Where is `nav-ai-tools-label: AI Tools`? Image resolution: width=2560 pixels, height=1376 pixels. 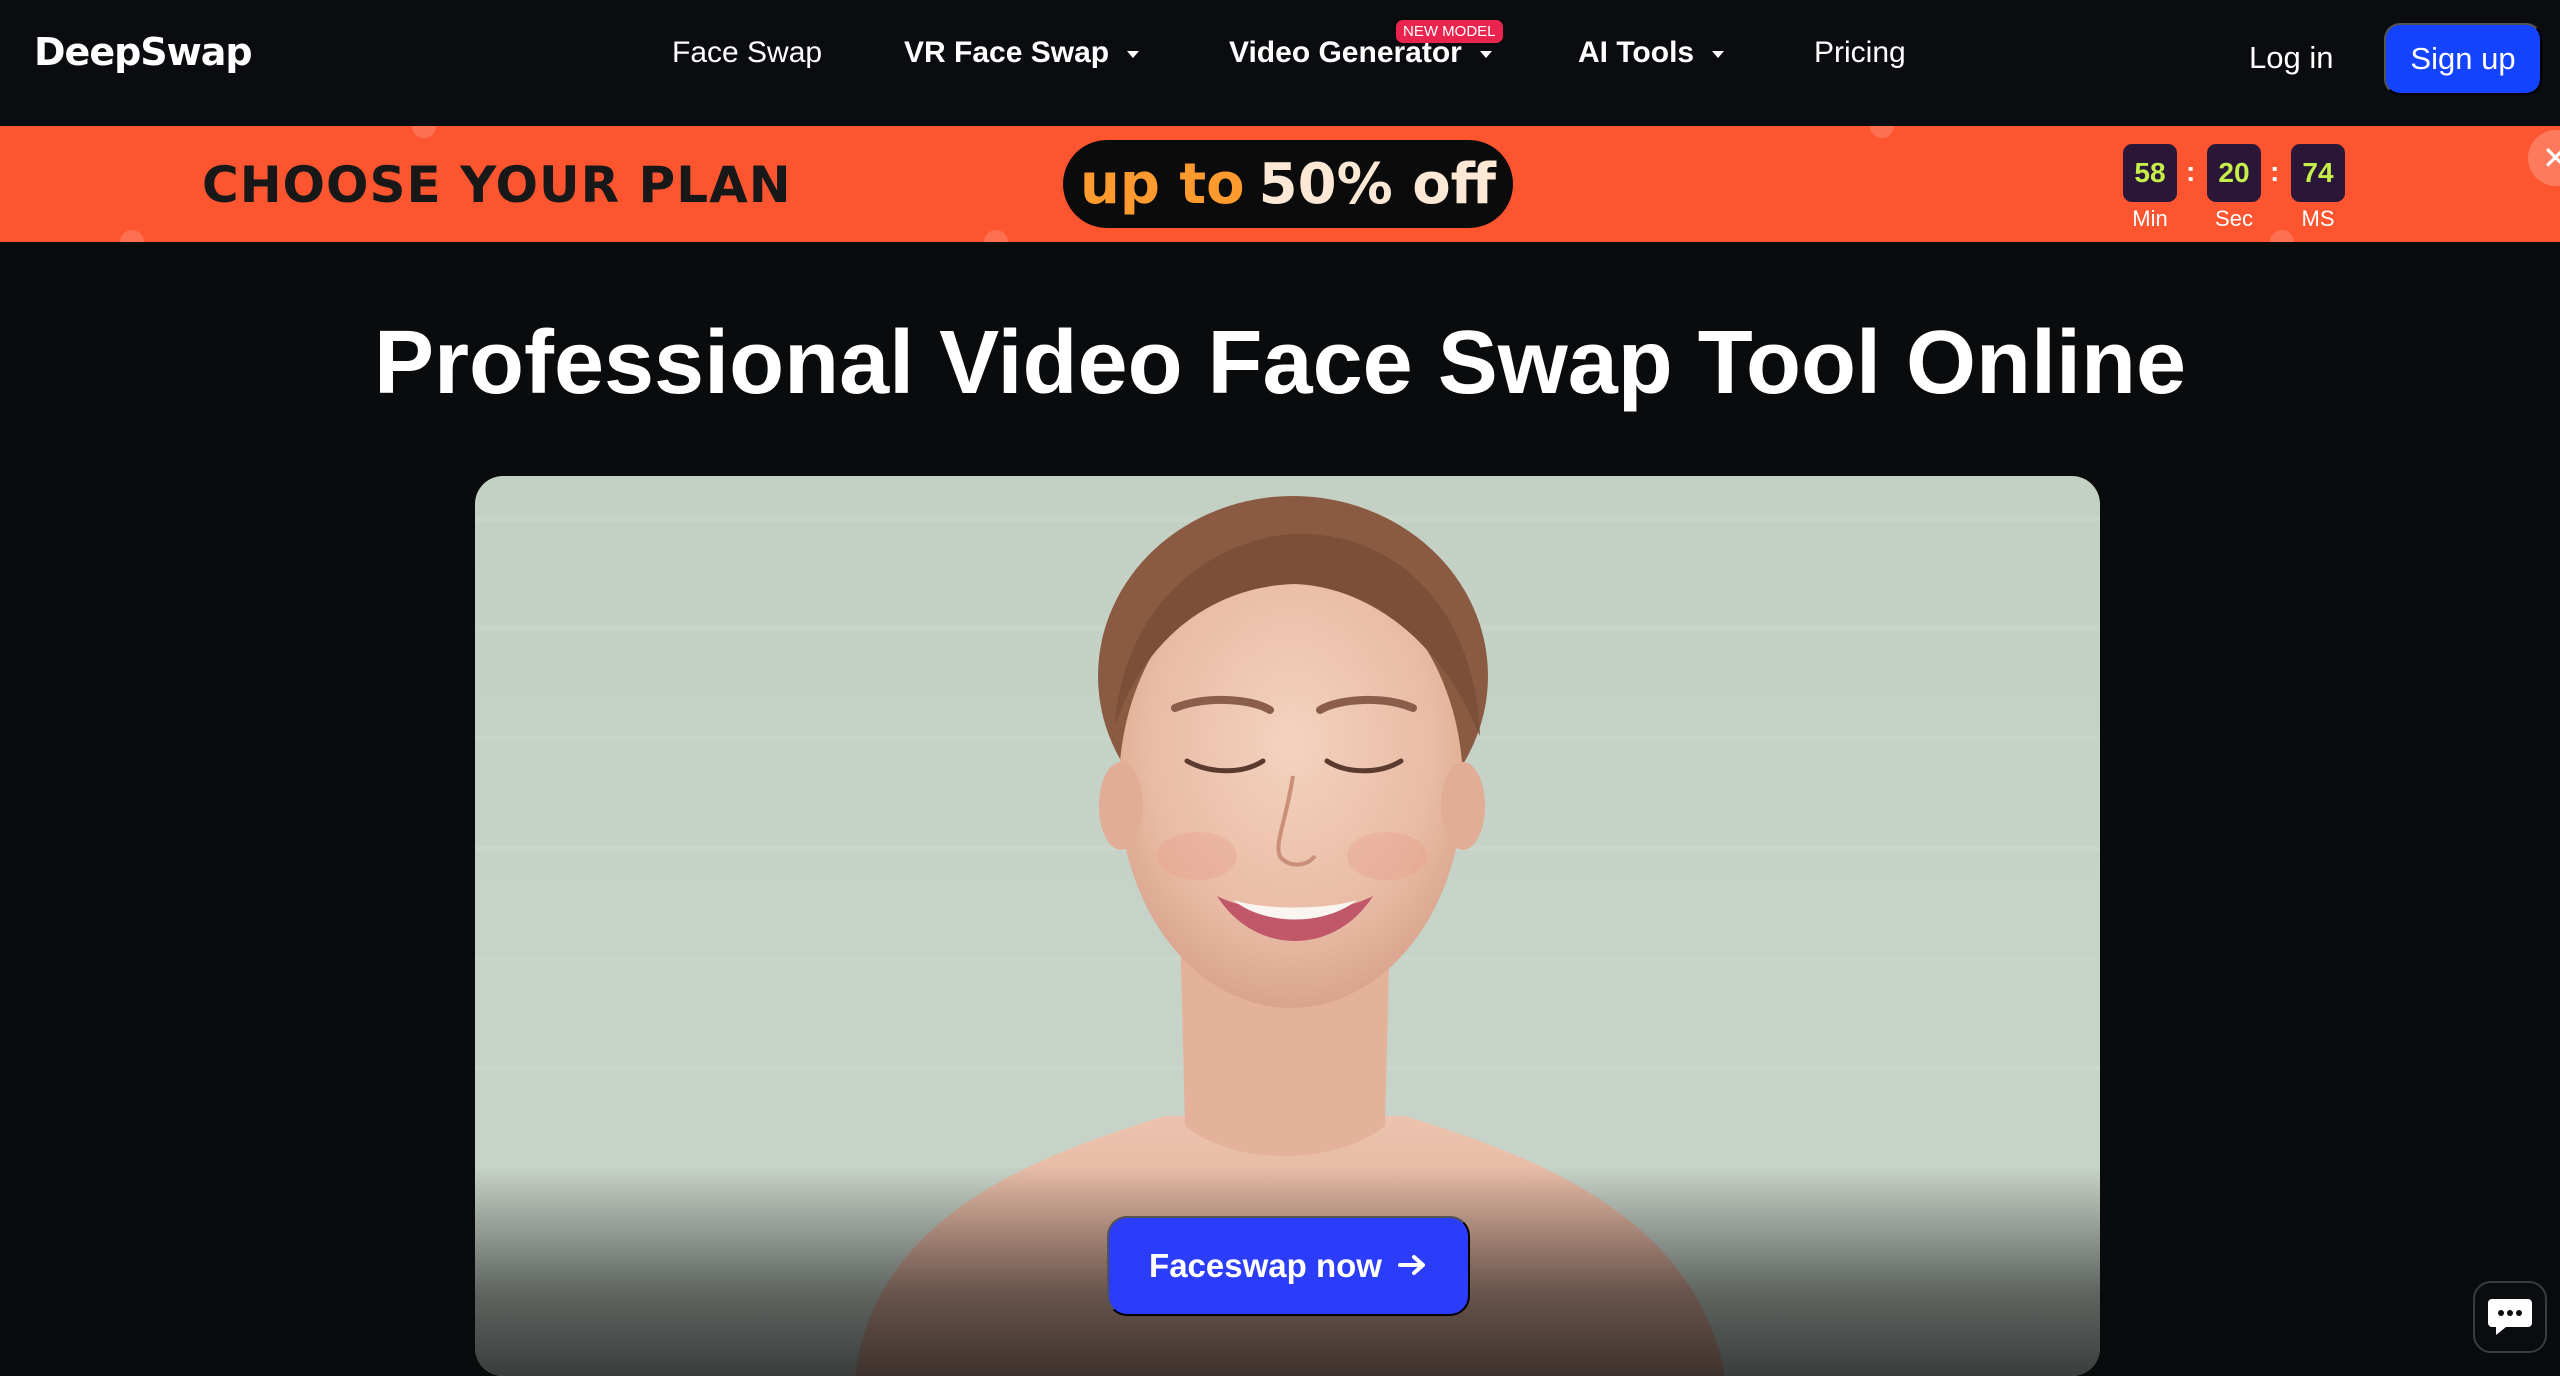 nav-ai-tools-label: AI Tools is located at coordinates (1636, 52).